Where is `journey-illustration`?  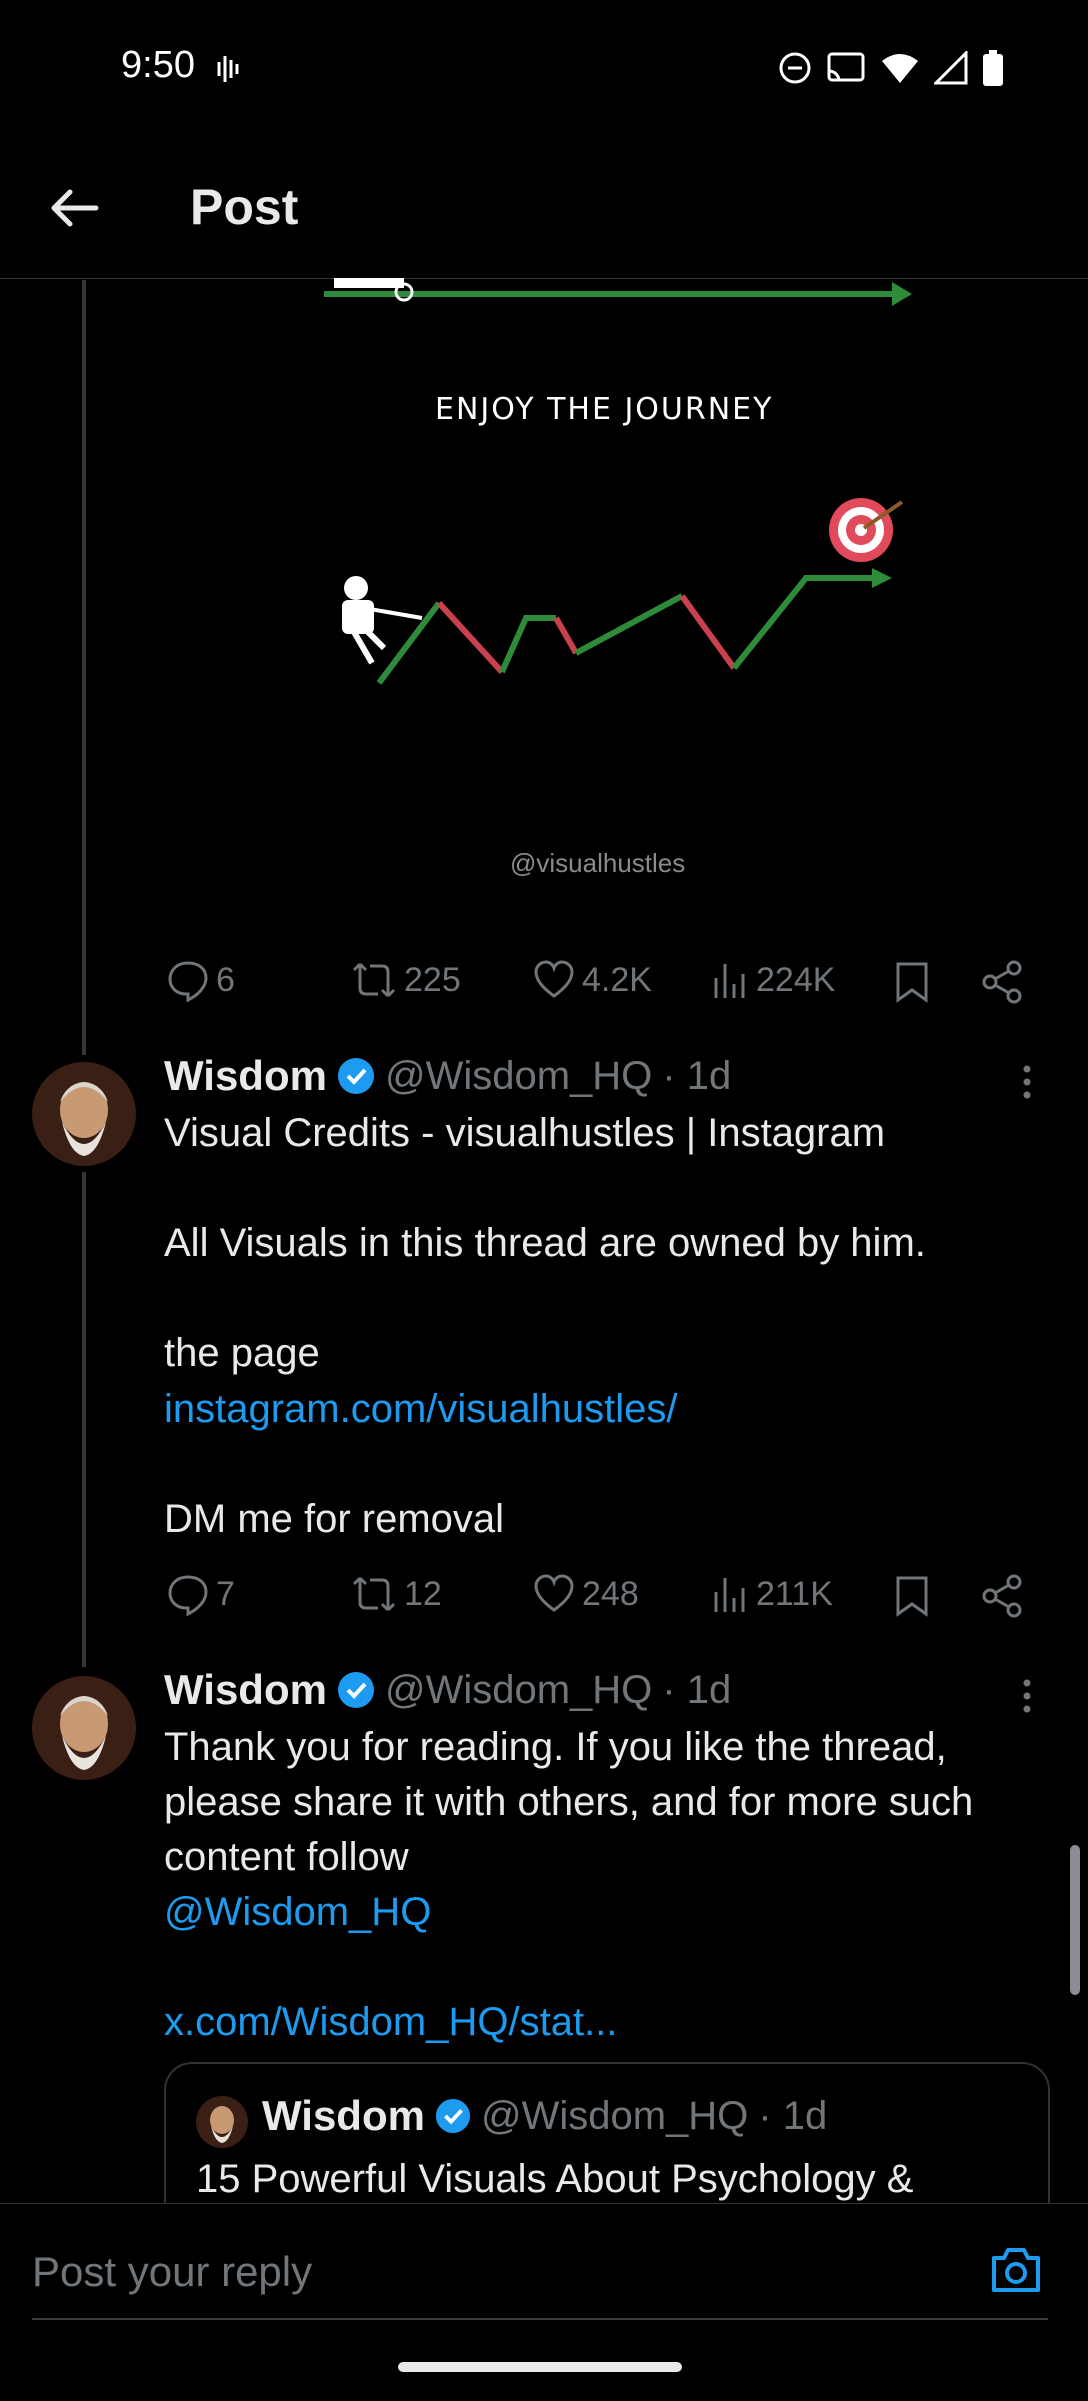
journey-illustration is located at coordinates (618, 481).